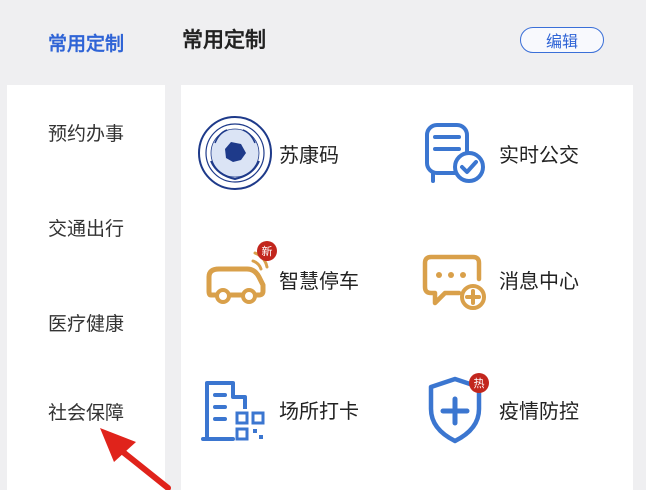 The height and width of the screenshot is (490, 646). I want to click on hot-badge: 热, so click(479, 383).